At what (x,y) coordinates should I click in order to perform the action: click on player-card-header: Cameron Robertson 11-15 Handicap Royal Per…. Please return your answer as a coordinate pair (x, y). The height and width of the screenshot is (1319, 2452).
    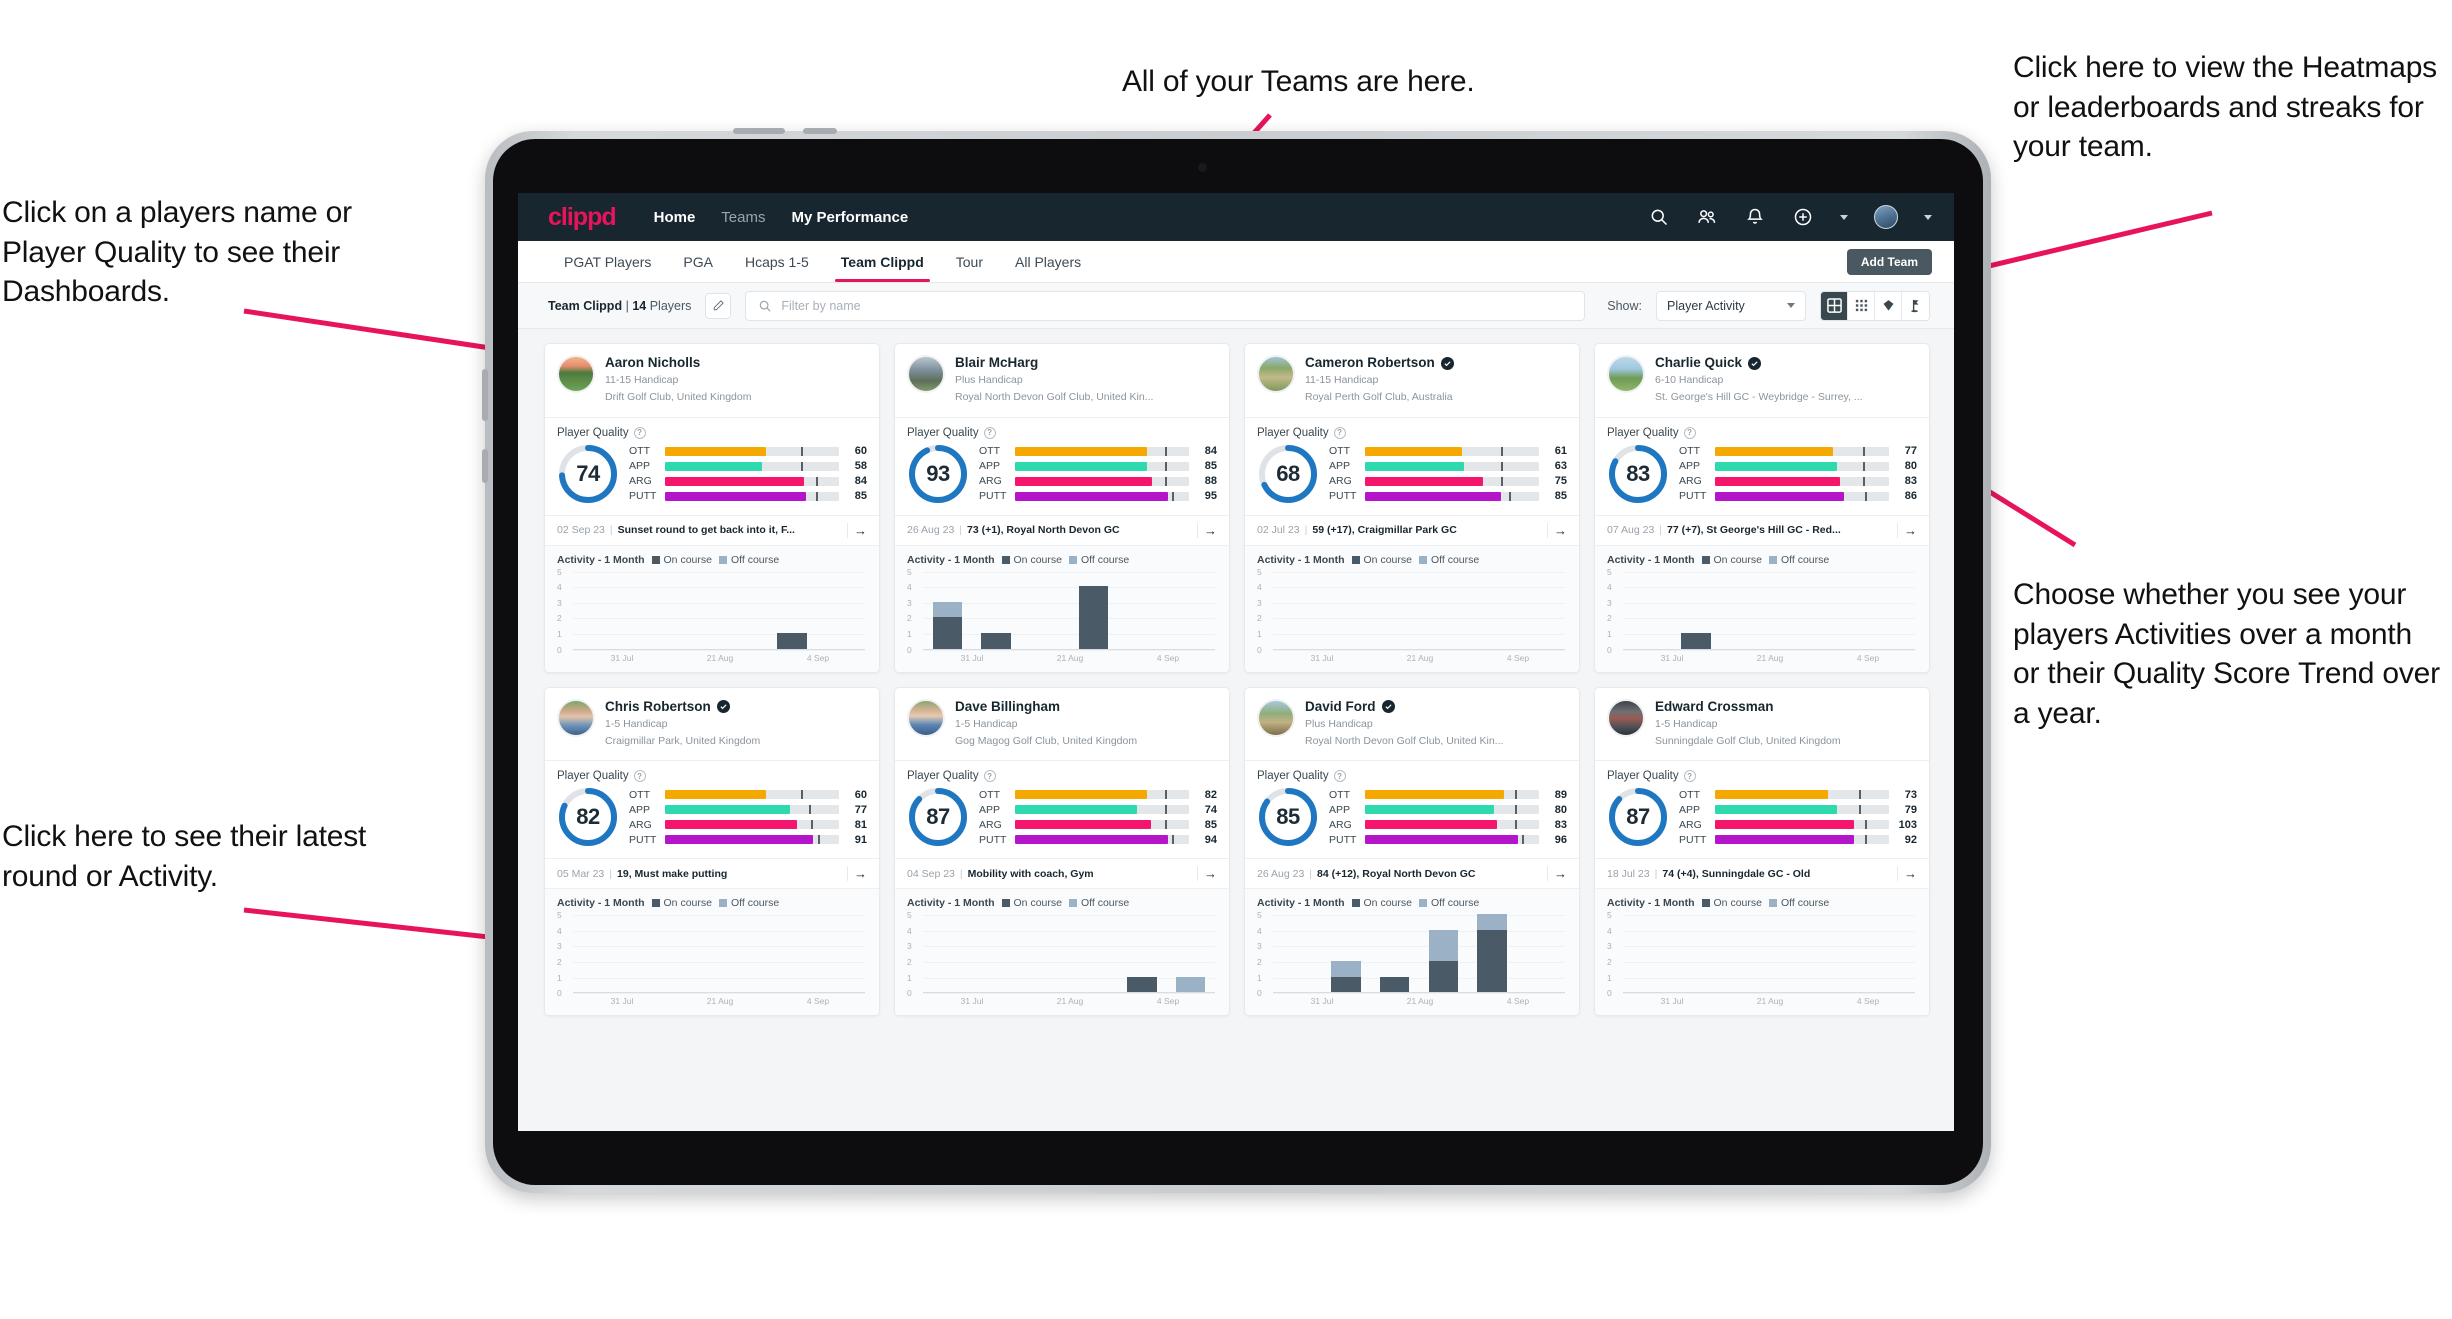
    Looking at the image, I should click on (1412, 380).